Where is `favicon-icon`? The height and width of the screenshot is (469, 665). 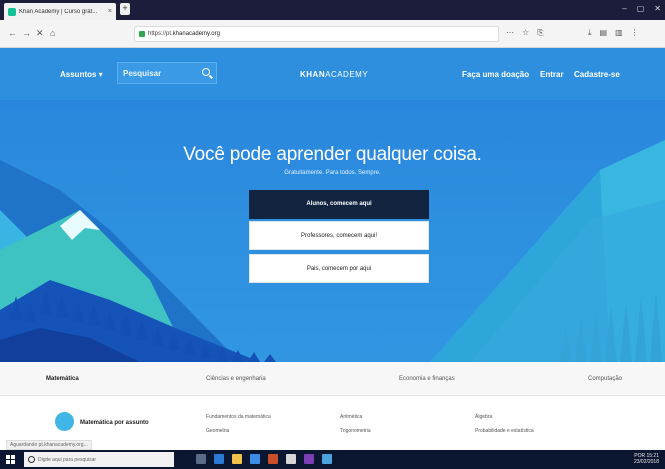 favicon-icon is located at coordinates (12, 11).